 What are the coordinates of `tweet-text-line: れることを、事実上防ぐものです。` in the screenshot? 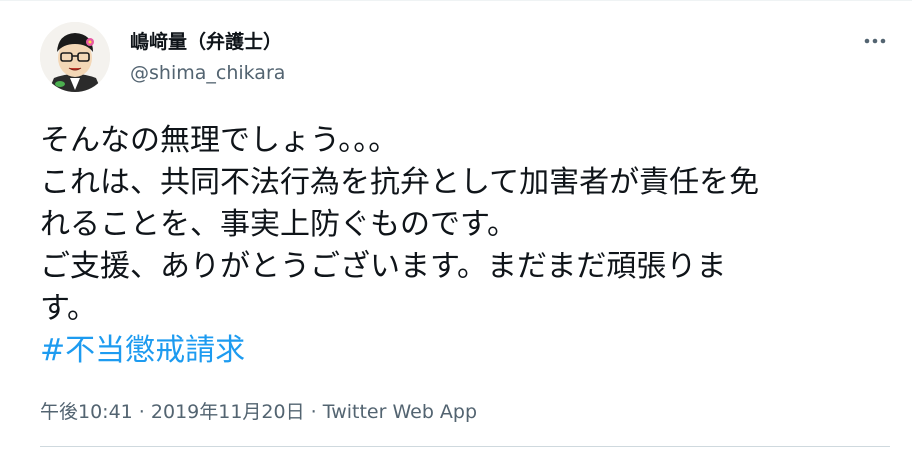 It's located at (278, 224).